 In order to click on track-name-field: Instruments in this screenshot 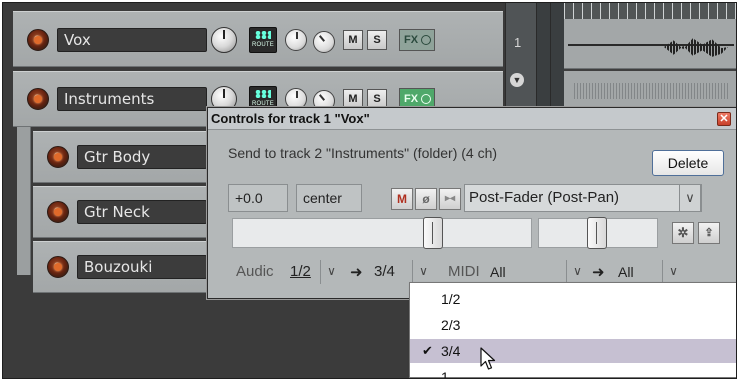, I will do `click(132, 99)`.